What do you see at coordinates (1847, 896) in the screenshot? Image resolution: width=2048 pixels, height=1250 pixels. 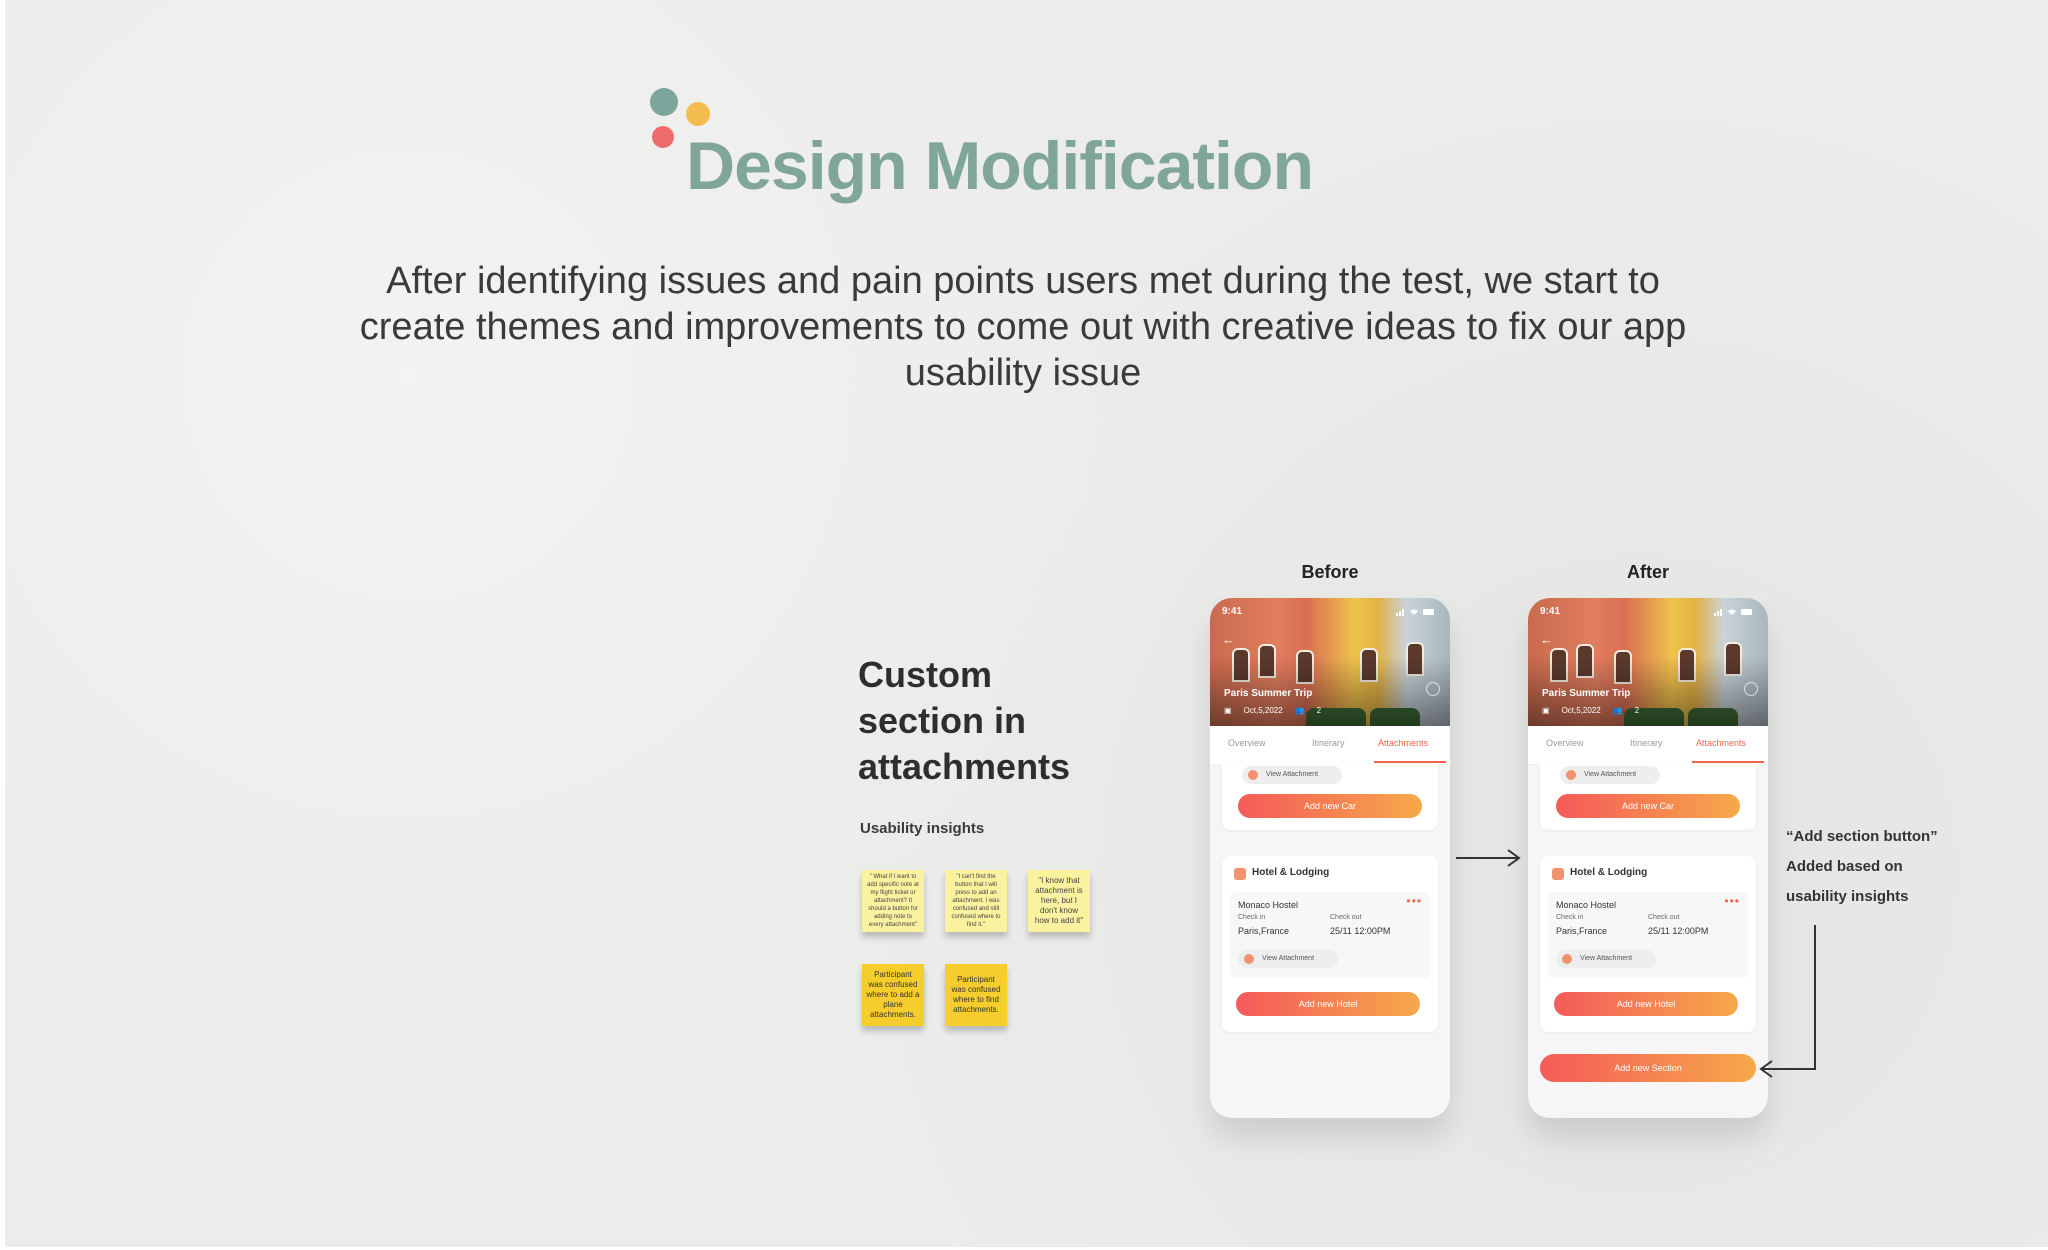 I see `annotation-line-3: usability insights` at bounding box center [1847, 896].